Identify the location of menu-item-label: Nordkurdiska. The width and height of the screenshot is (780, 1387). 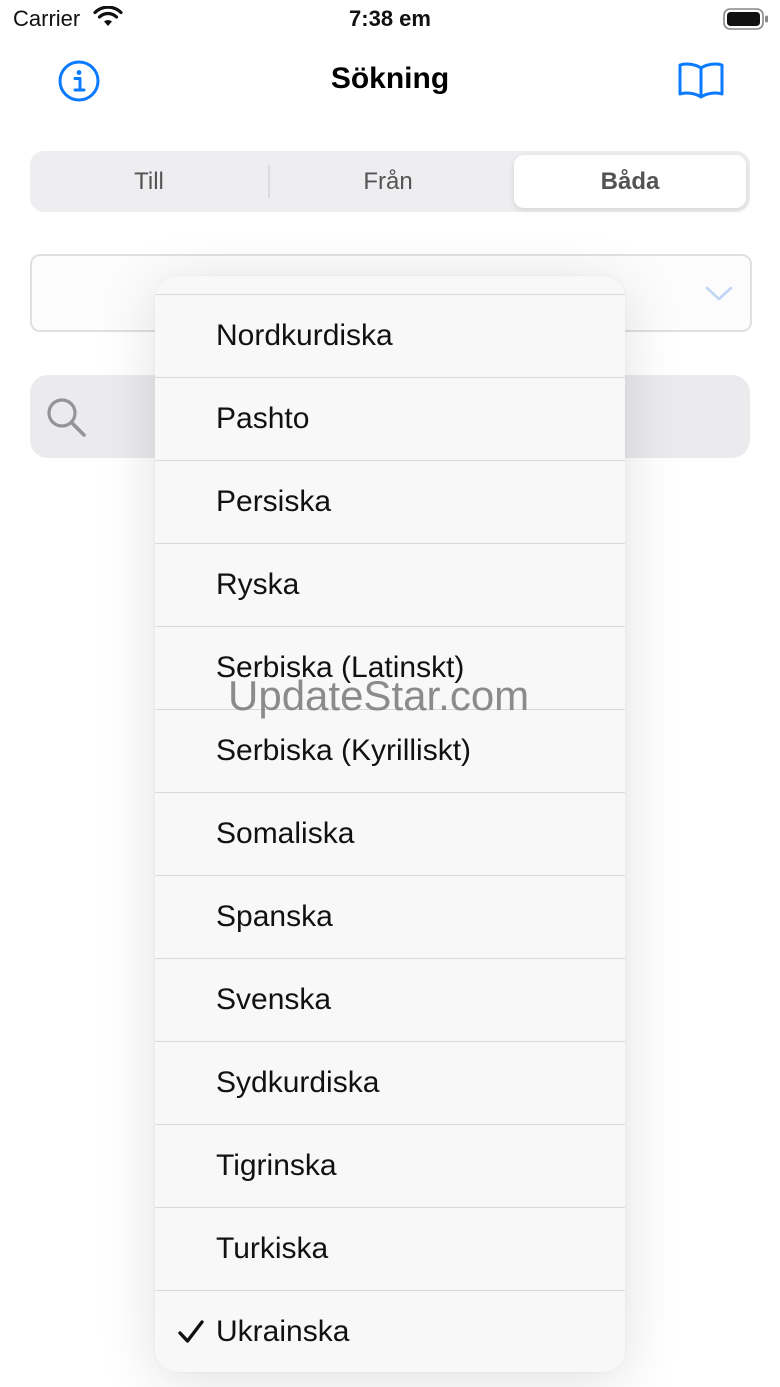
(304, 335).